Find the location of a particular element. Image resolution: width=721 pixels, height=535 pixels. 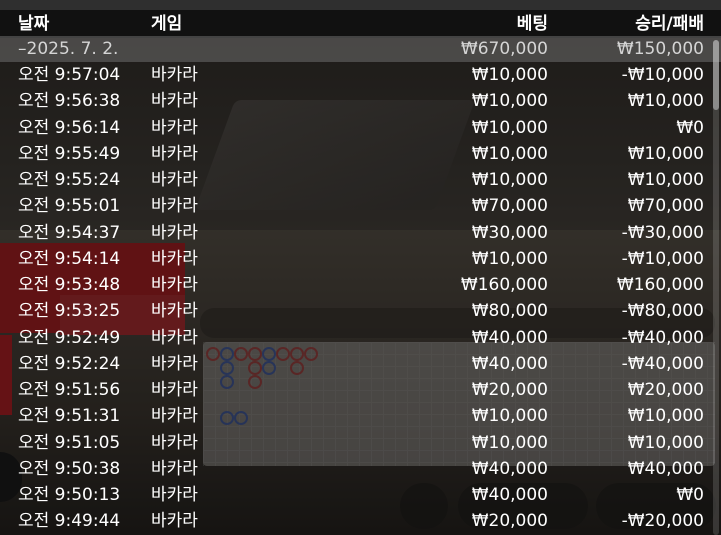

history-row-time: 오전 9:53:48 is located at coordinates (69, 285).